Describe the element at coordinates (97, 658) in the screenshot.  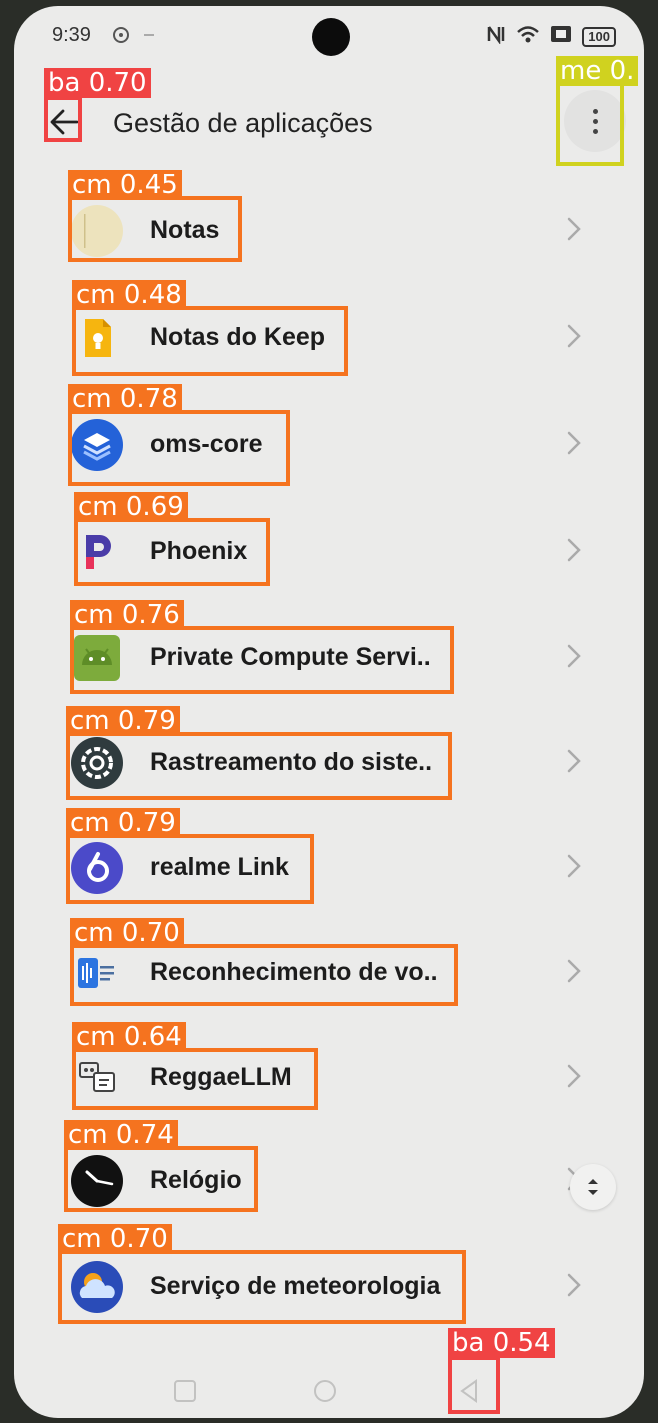
I see `android-icon` at that location.